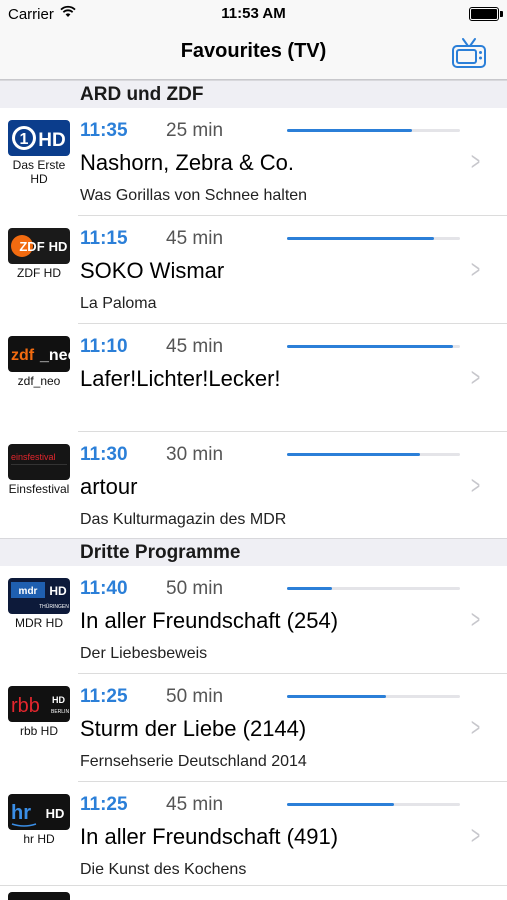 This screenshot has width=507, height=900. I want to click on programme-row-partial, so click(253, 892).